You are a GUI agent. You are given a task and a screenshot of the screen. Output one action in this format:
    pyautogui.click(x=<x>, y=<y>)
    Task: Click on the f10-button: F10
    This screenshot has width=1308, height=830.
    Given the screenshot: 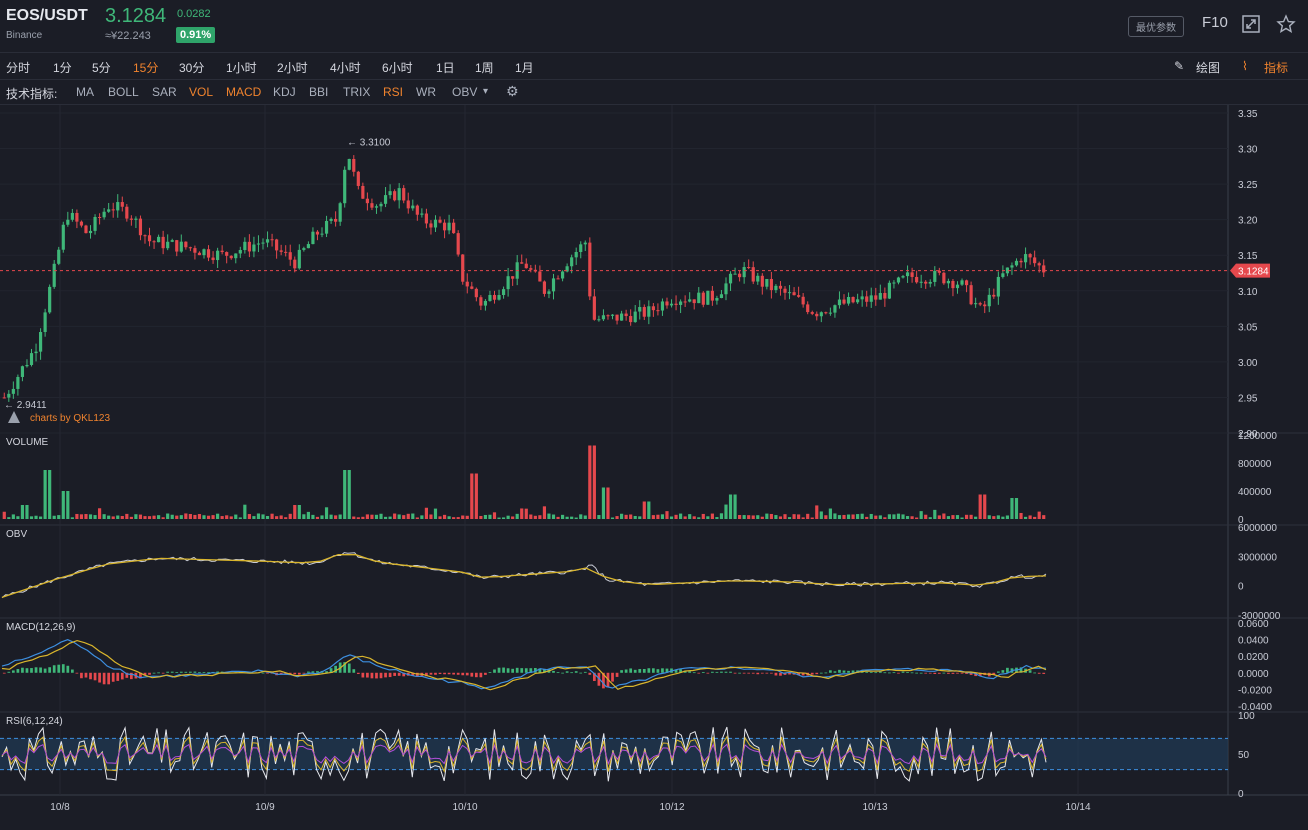 What is the action you would take?
    pyautogui.click(x=1215, y=22)
    